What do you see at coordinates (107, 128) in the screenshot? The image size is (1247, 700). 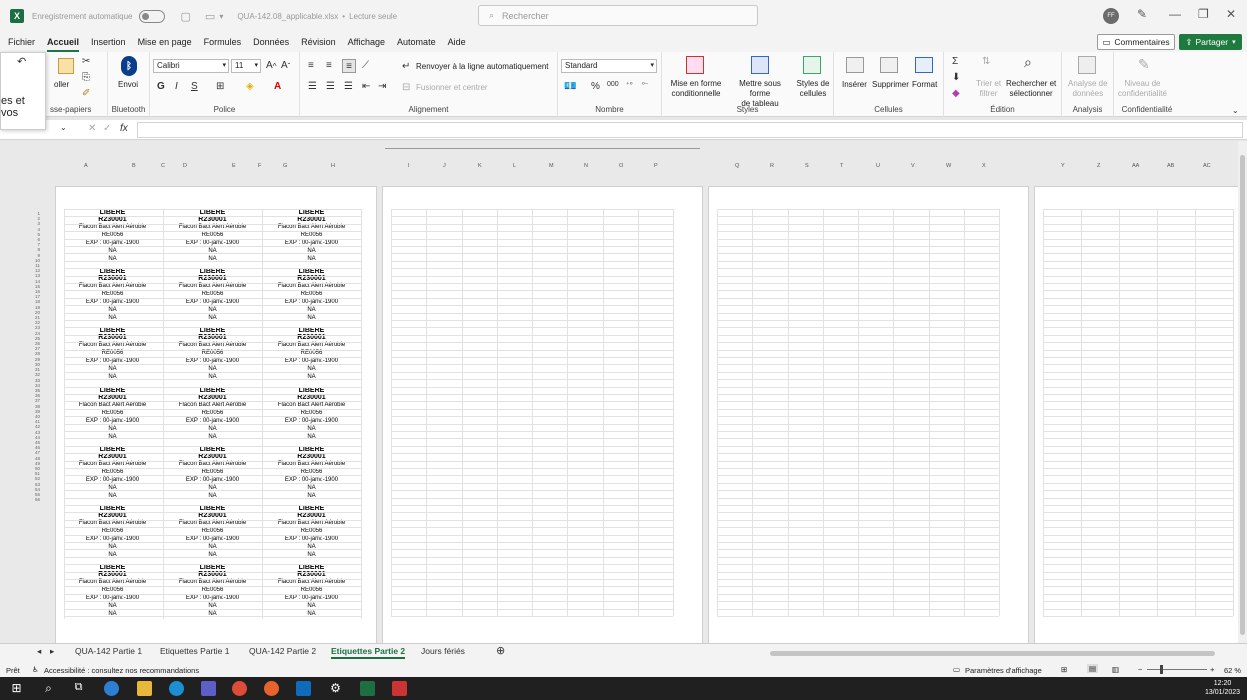 I see `enter-icon: ✓` at bounding box center [107, 128].